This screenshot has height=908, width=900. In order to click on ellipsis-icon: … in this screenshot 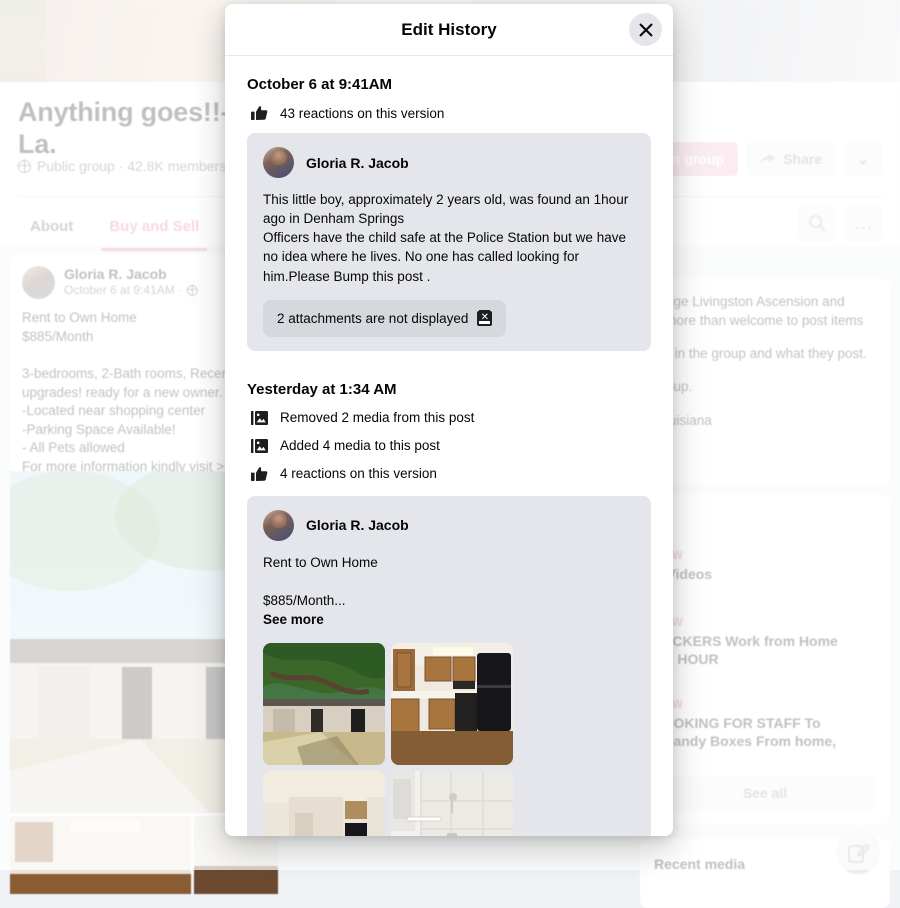, I will do `click(863, 223)`.